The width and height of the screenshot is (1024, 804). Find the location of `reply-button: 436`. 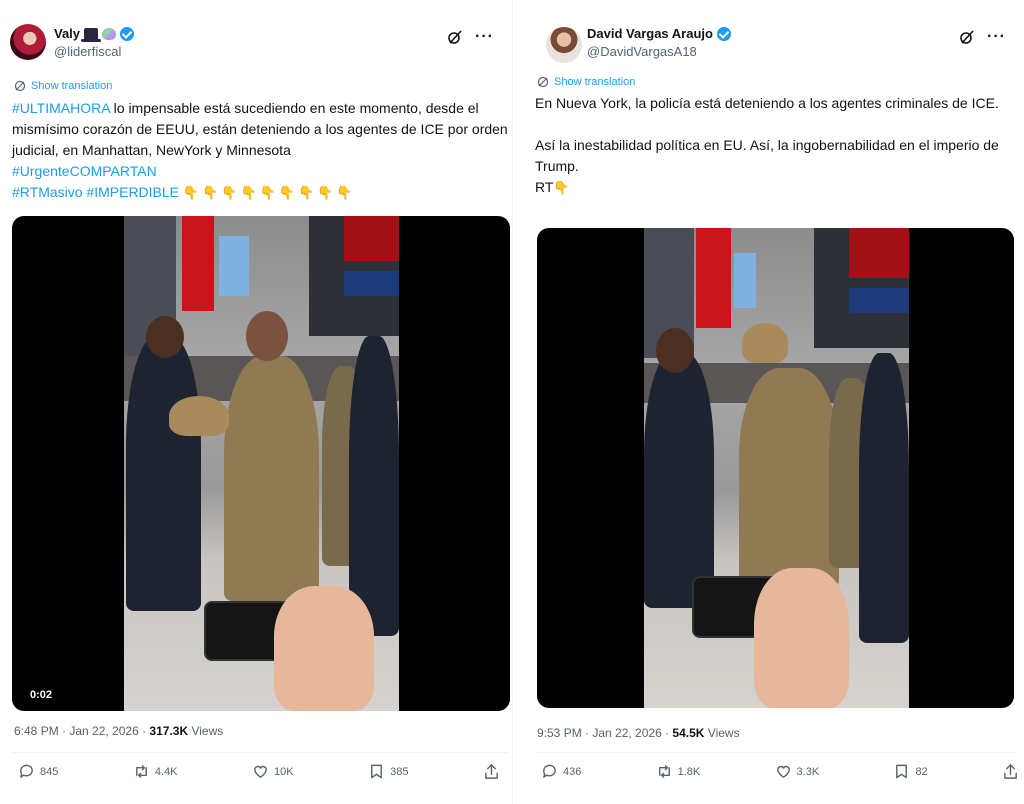

reply-button: 436 is located at coordinates (561, 771).